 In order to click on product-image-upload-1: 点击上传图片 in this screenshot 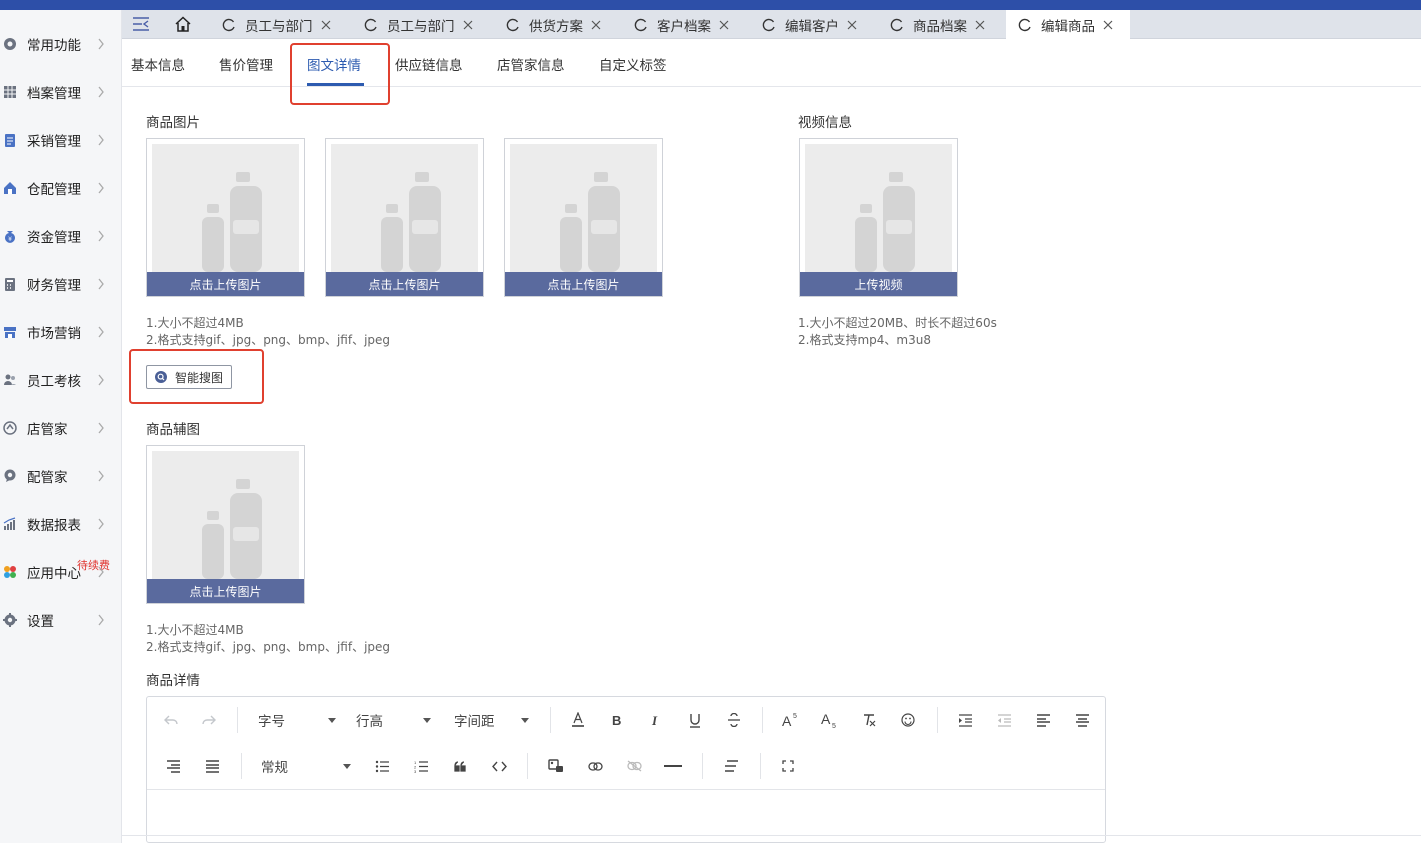, I will do `click(225, 217)`.